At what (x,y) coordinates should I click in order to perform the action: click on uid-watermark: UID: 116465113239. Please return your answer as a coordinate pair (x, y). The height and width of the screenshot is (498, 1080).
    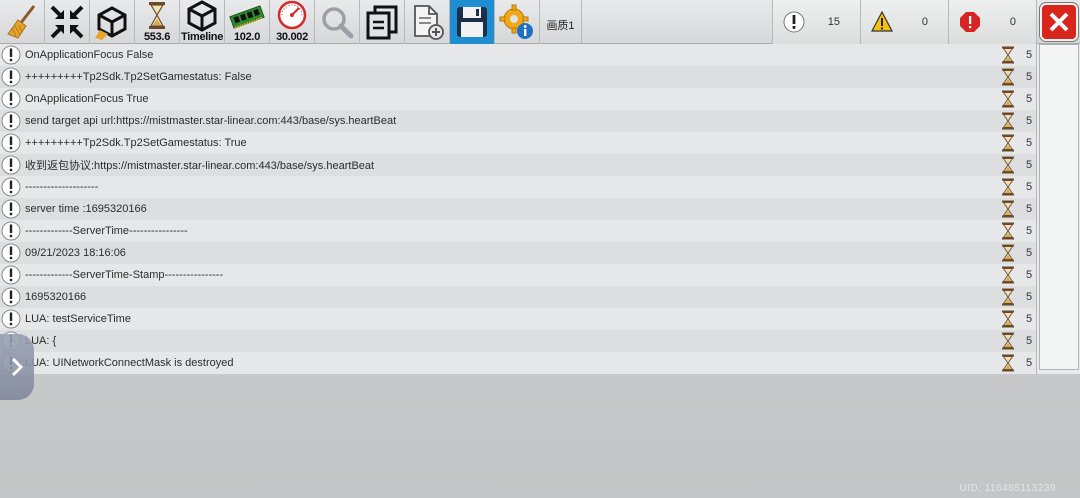
    Looking at the image, I should click on (1007, 488).